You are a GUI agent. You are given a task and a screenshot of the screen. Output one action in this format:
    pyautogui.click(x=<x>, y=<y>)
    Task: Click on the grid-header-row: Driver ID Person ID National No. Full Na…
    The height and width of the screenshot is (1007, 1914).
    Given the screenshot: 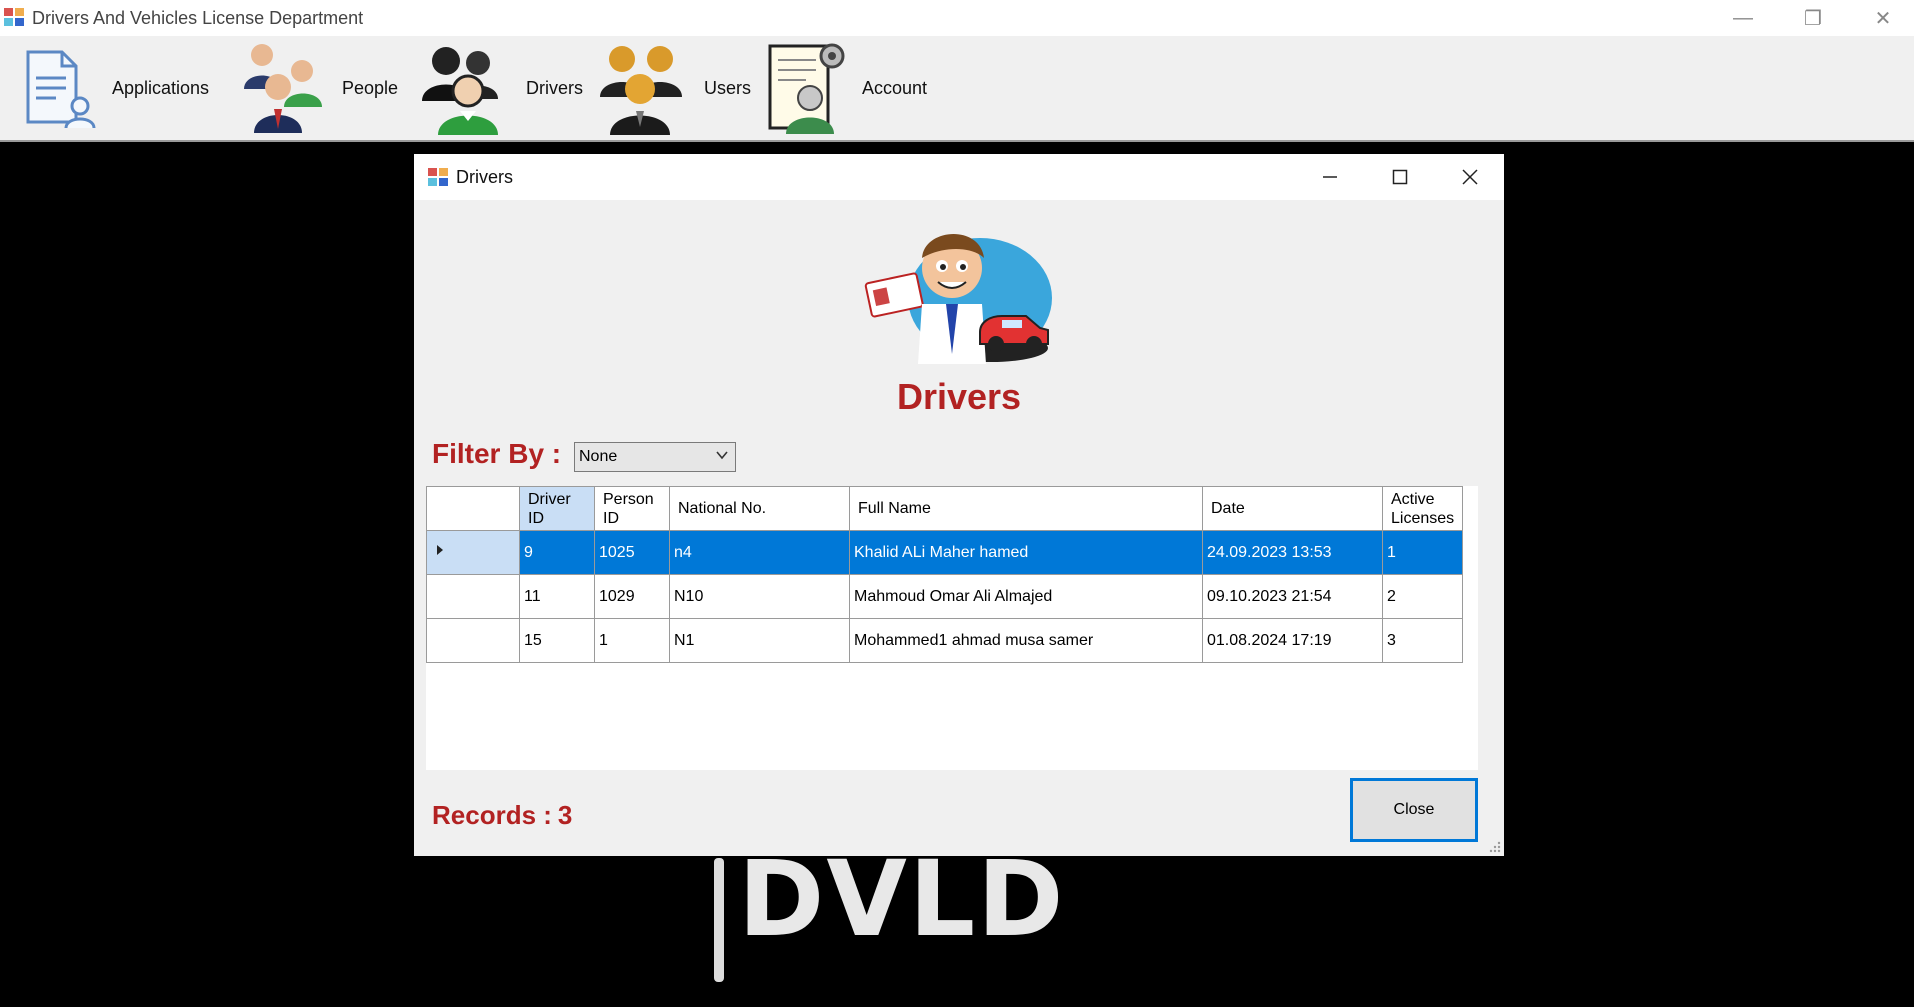 What is the action you would take?
    pyautogui.click(x=945, y=508)
    